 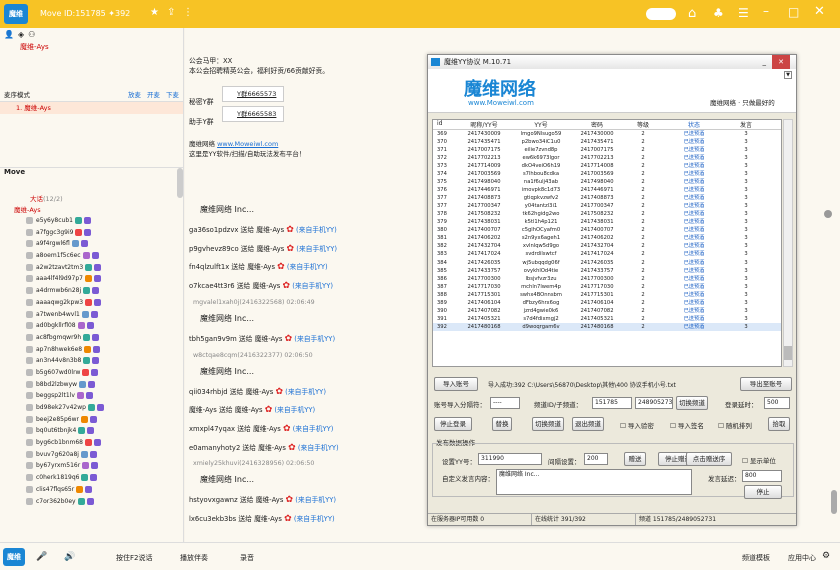 What do you see at coordinates (91, 256) in the screenshot?
I see `user-list-item: a8oem1f5c6ec` at bounding box center [91, 256].